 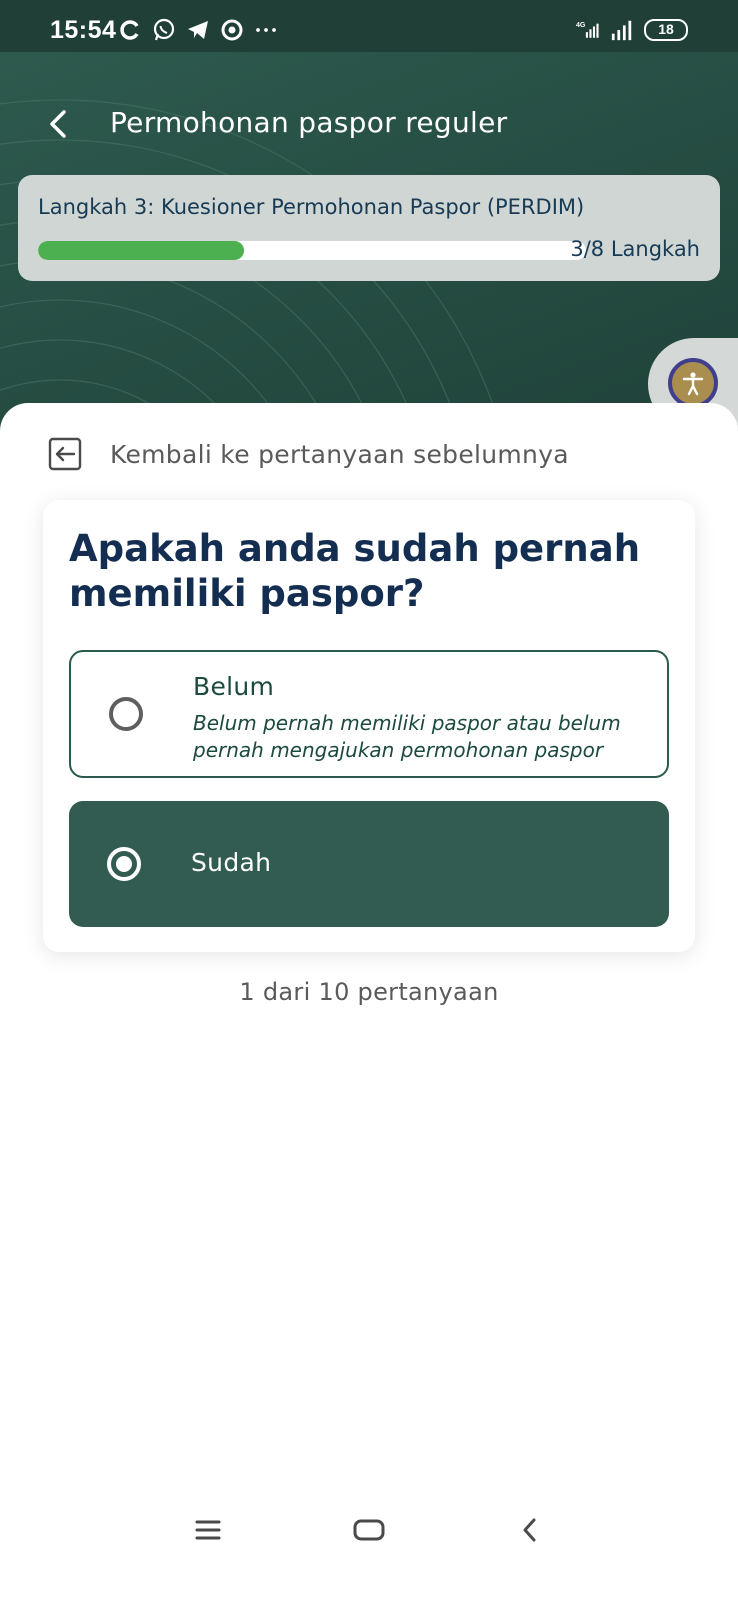 I want to click on home-nav-button, so click(x=369, y=1530).